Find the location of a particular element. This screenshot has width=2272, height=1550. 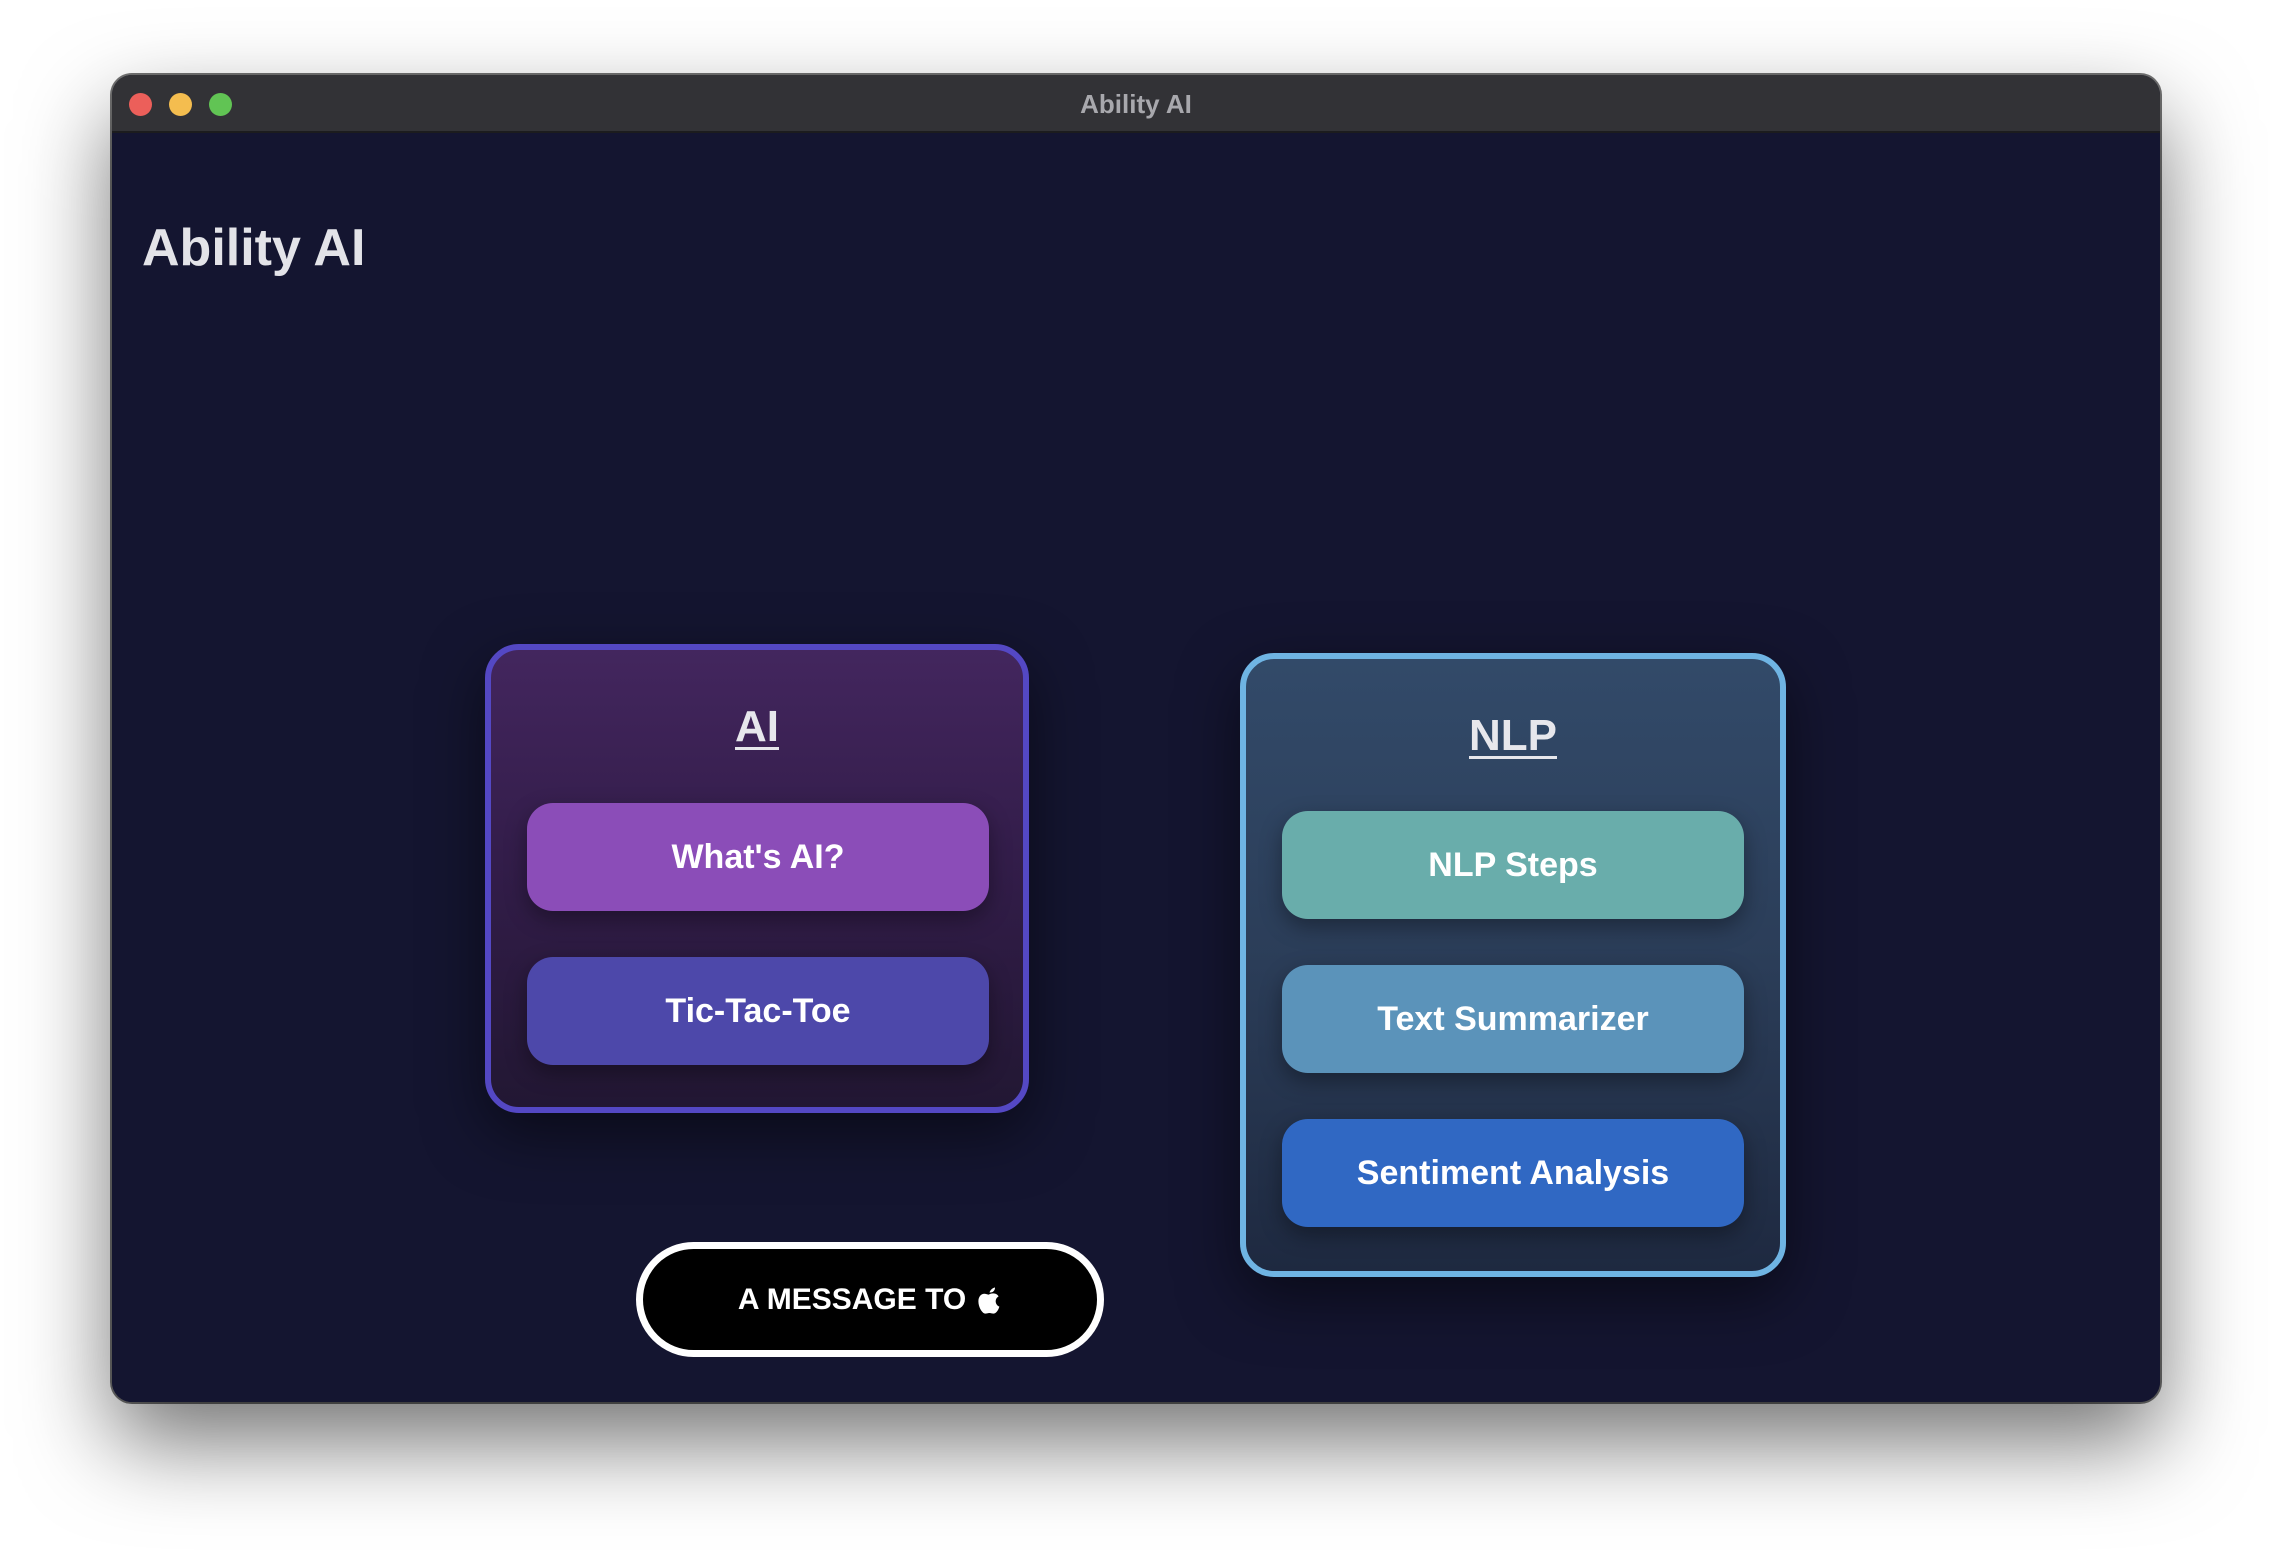

nlp-card-title: NLP is located at coordinates (1513, 735).